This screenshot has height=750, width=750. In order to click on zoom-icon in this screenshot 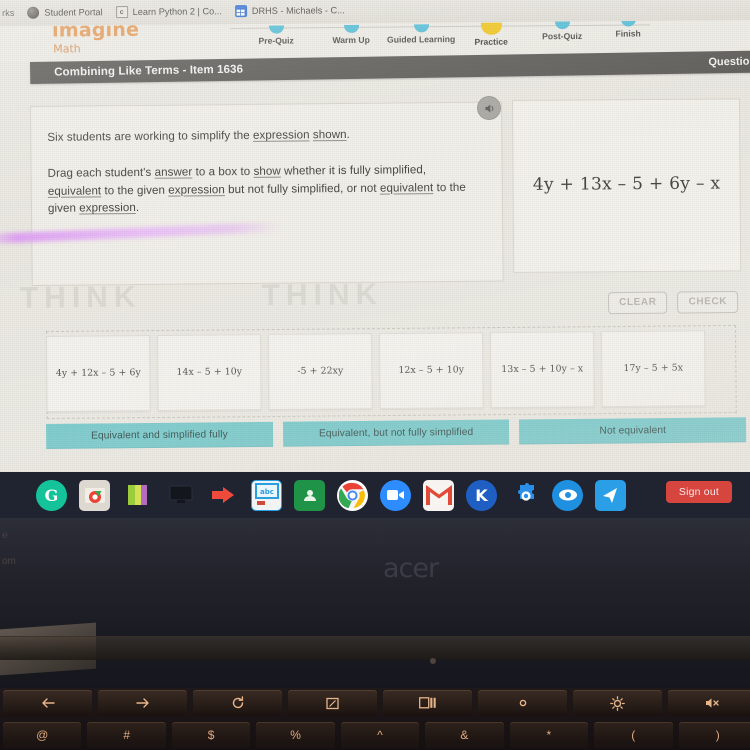, I will do `click(395, 495)`.